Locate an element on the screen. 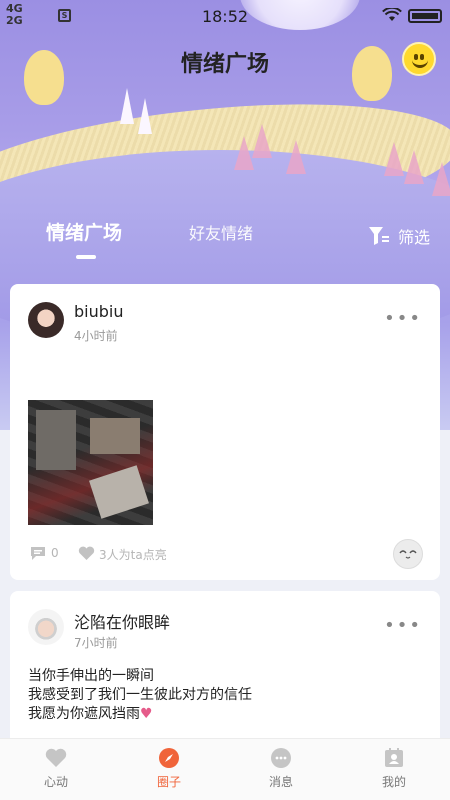 The width and height of the screenshot is (450, 800). nav-quanzi: 圈子 is located at coordinates (169, 768).